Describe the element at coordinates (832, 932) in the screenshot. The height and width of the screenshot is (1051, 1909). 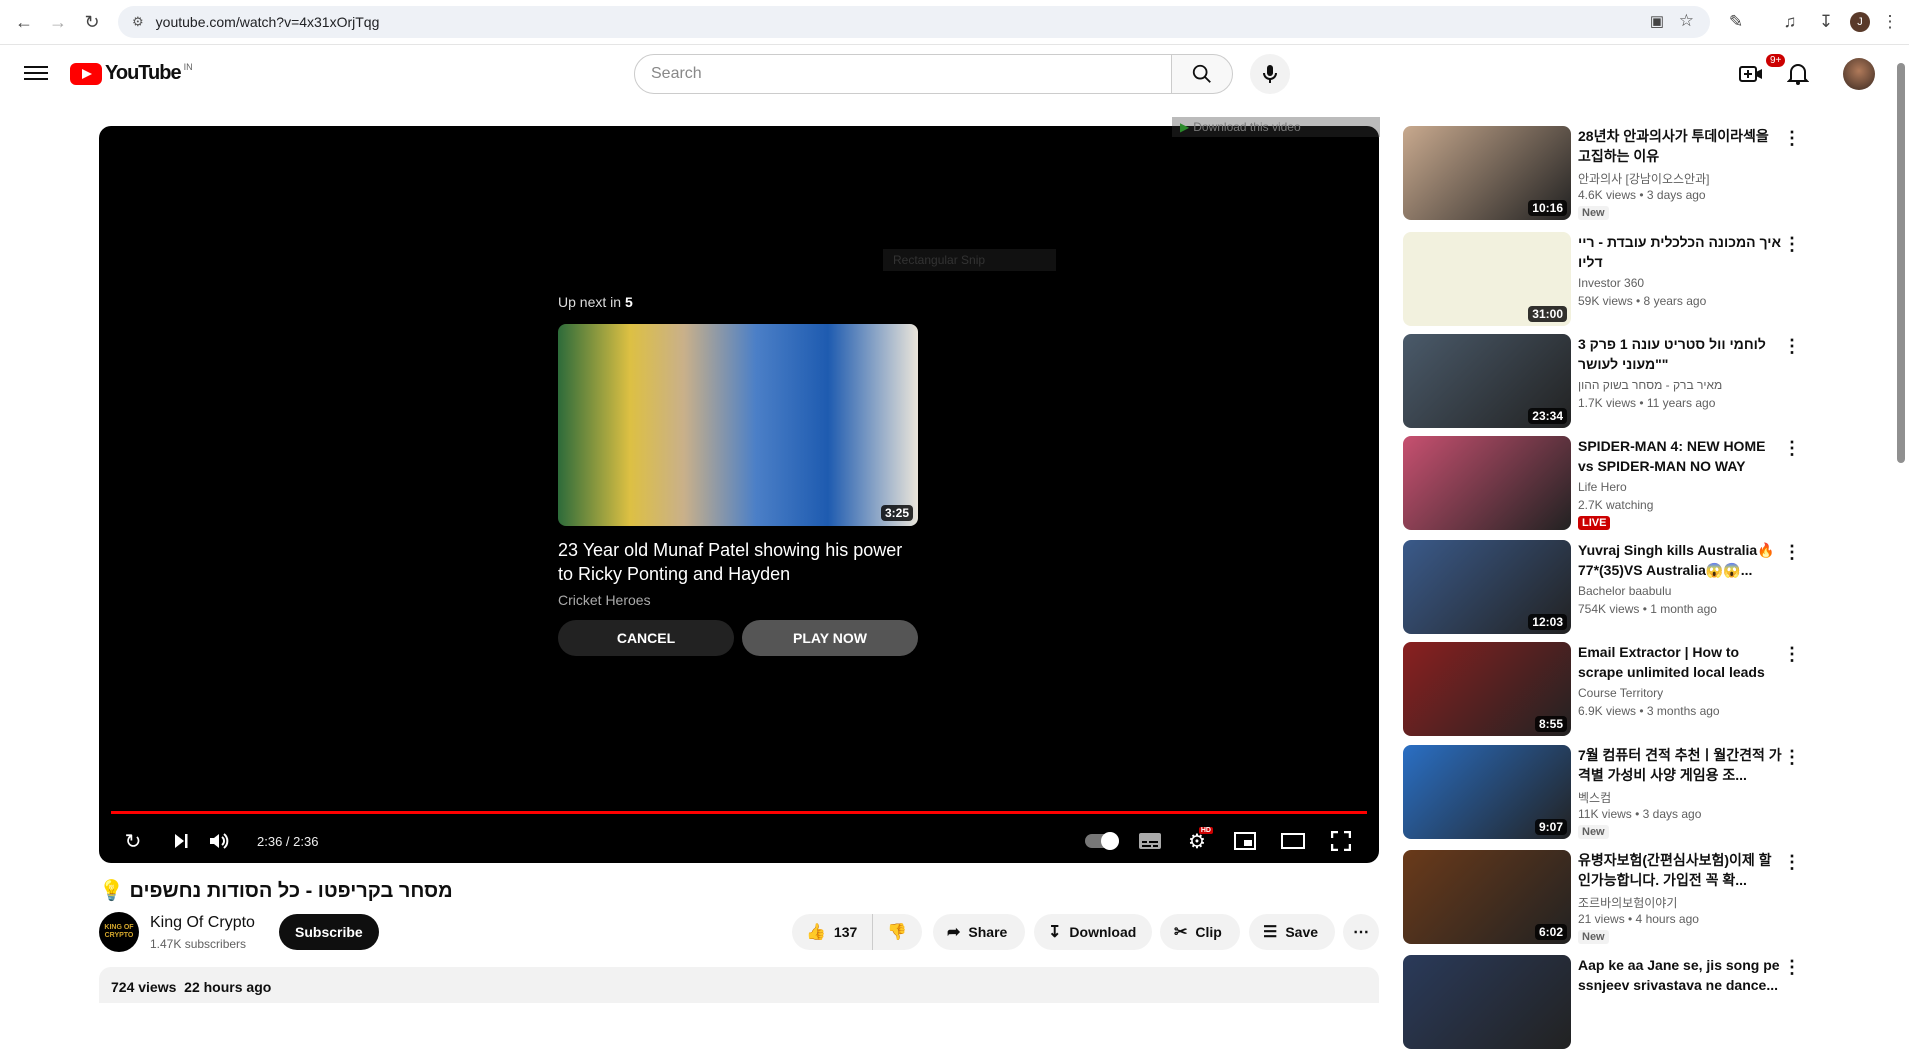
I see `like-button: 👍 137` at that location.